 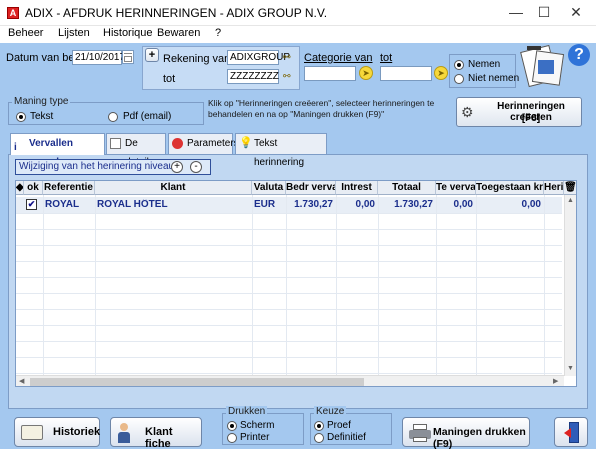 I want to click on cell-klant: ROYAL HÔTEL, so click(x=132, y=204).